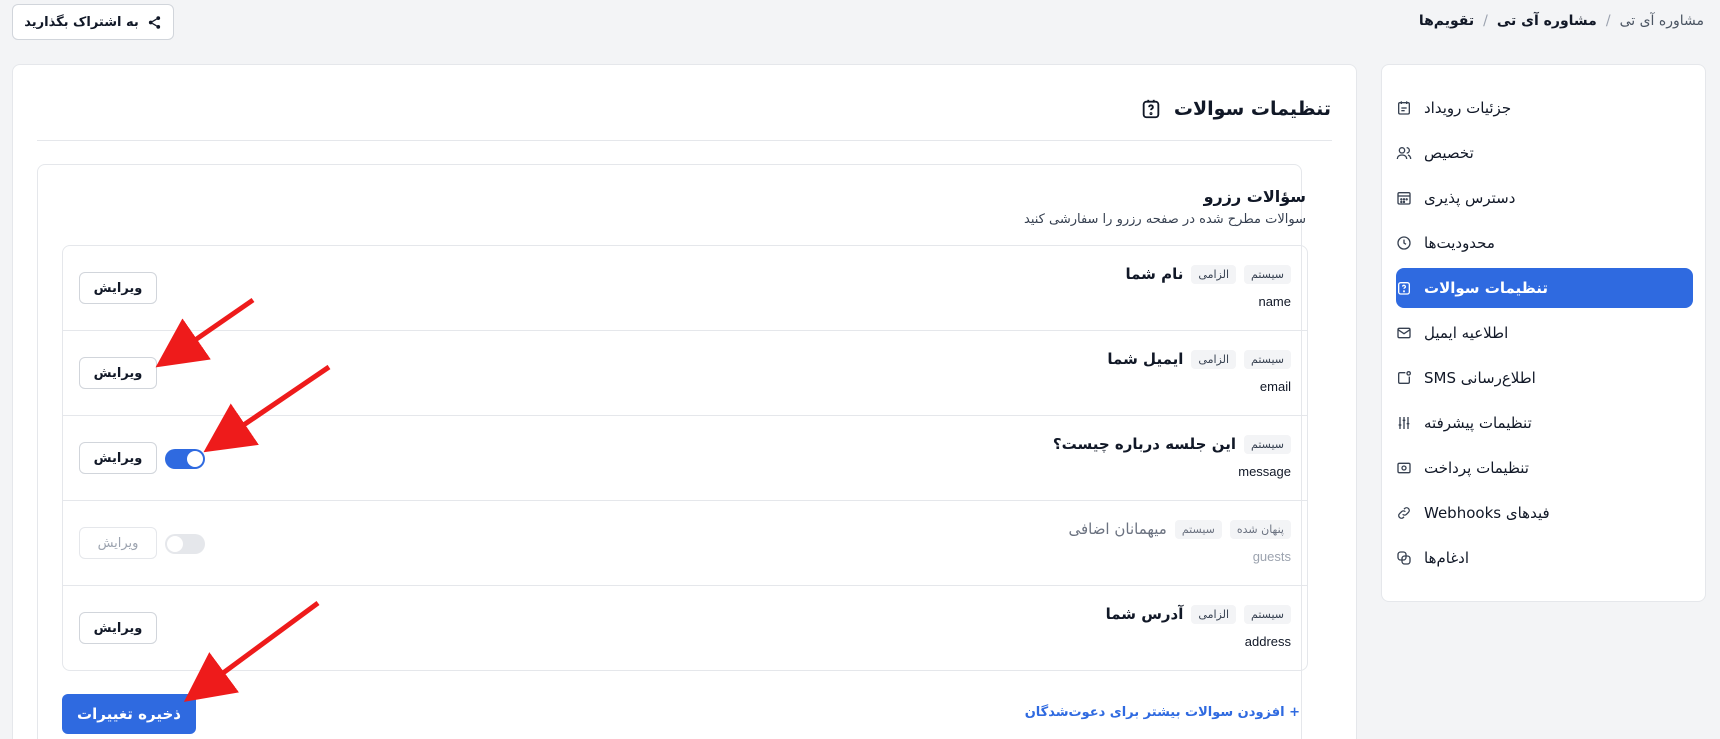 The height and width of the screenshot is (739, 1720). What do you see at coordinates (685, 373) in the screenshot?
I see `question-row-email: ایمیل شما الزامی سیستم email ویرایش` at bounding box center [685, 373].